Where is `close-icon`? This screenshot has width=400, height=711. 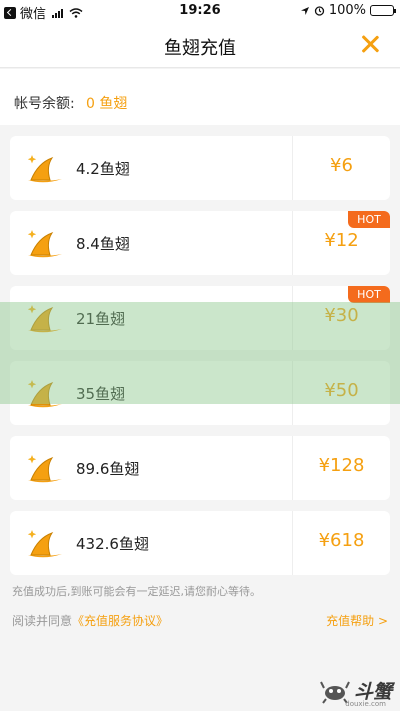
close-icon is located at coordinates (370, 44).